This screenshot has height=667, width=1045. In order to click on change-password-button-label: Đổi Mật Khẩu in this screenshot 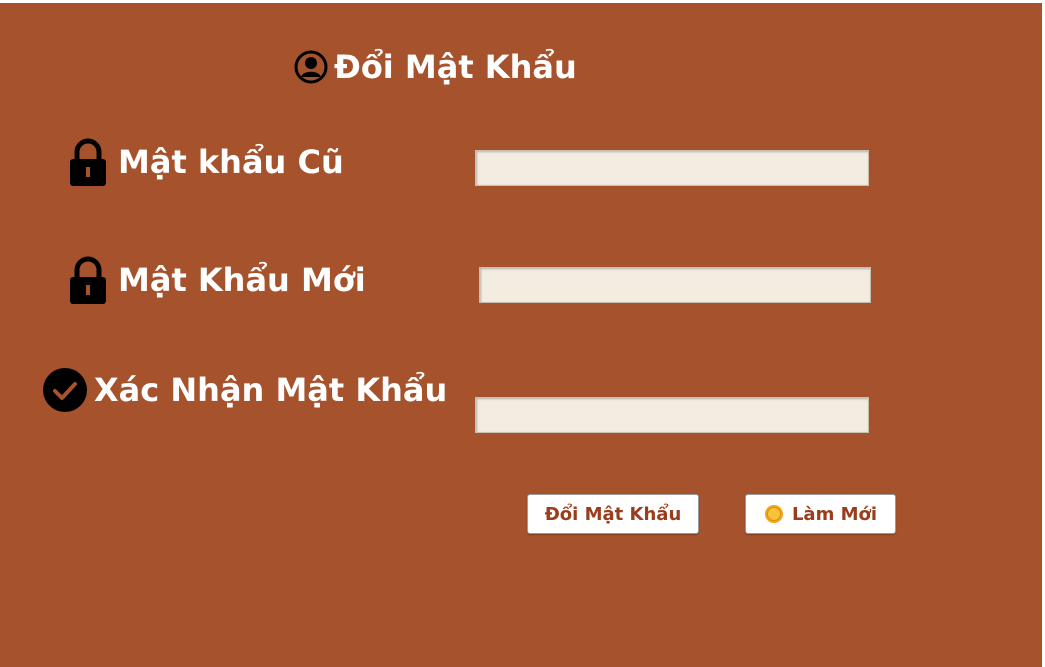, I will do `click(613, 514)`.